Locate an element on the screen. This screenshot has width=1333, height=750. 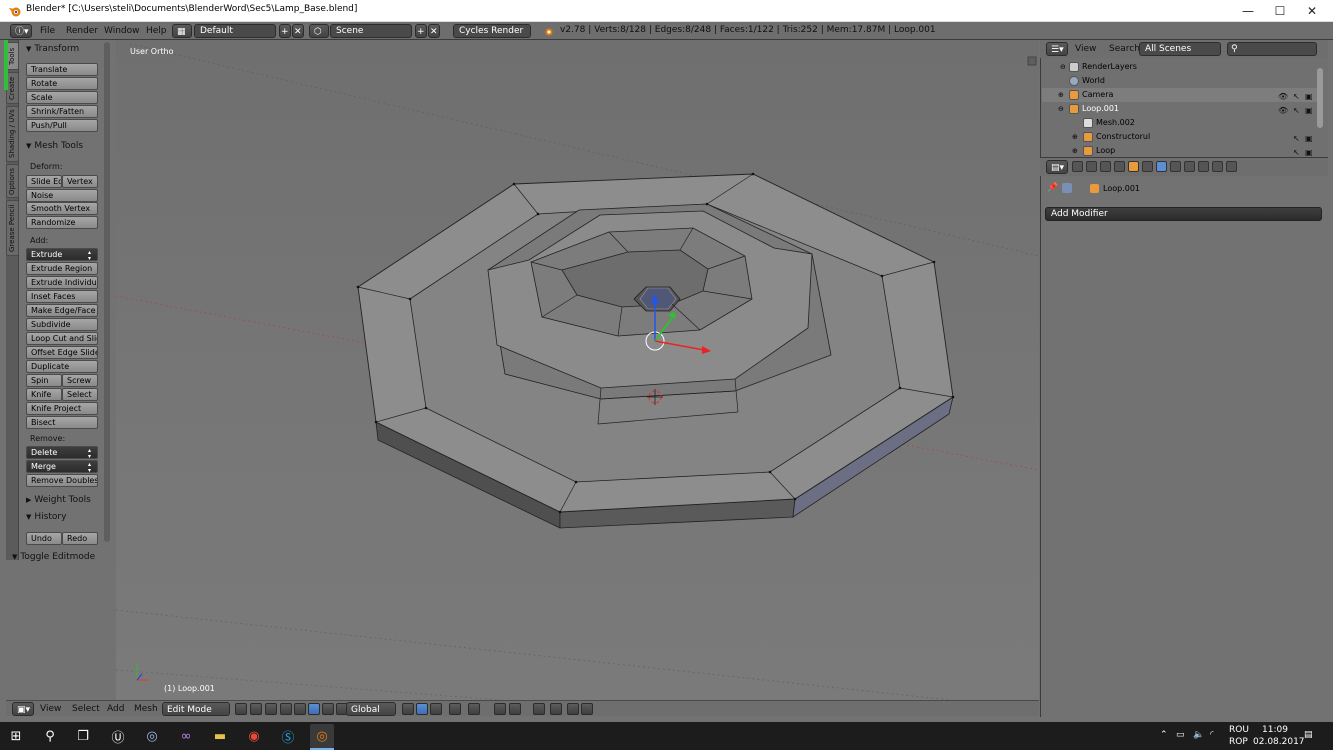
translate-button: Translate is located at coordinates (62, 69).